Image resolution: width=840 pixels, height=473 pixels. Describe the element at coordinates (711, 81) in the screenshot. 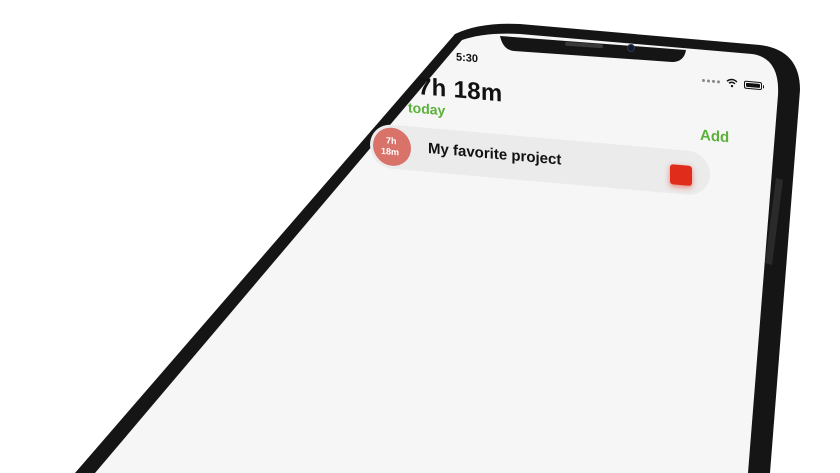

I see `signal-dots-icon` at that location.